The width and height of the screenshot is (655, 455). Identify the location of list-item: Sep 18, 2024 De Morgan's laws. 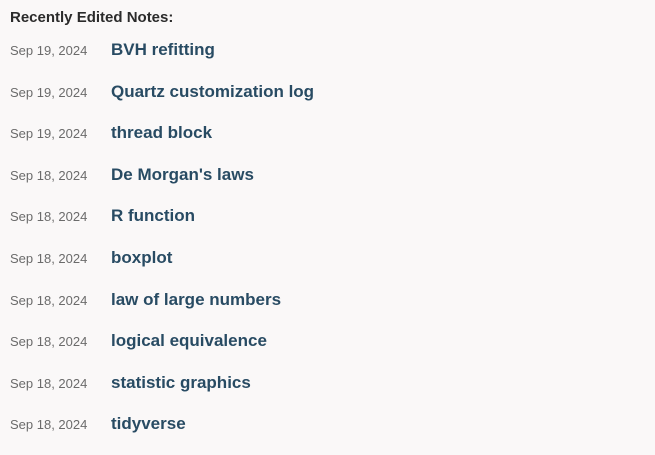
(332, 185).